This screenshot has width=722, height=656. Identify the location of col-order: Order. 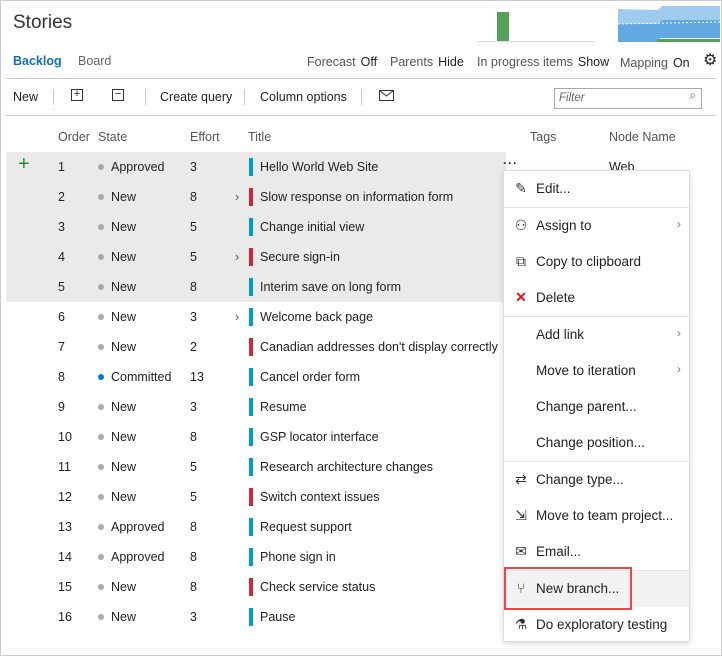
(74, 137).